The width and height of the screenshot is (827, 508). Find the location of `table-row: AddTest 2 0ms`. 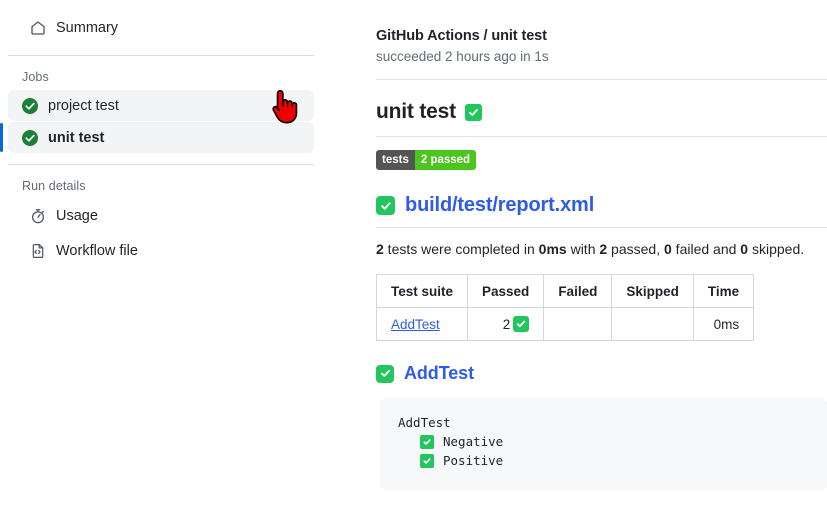

table-row: AddTest 2 0ms is located at coordinates (565, 324).